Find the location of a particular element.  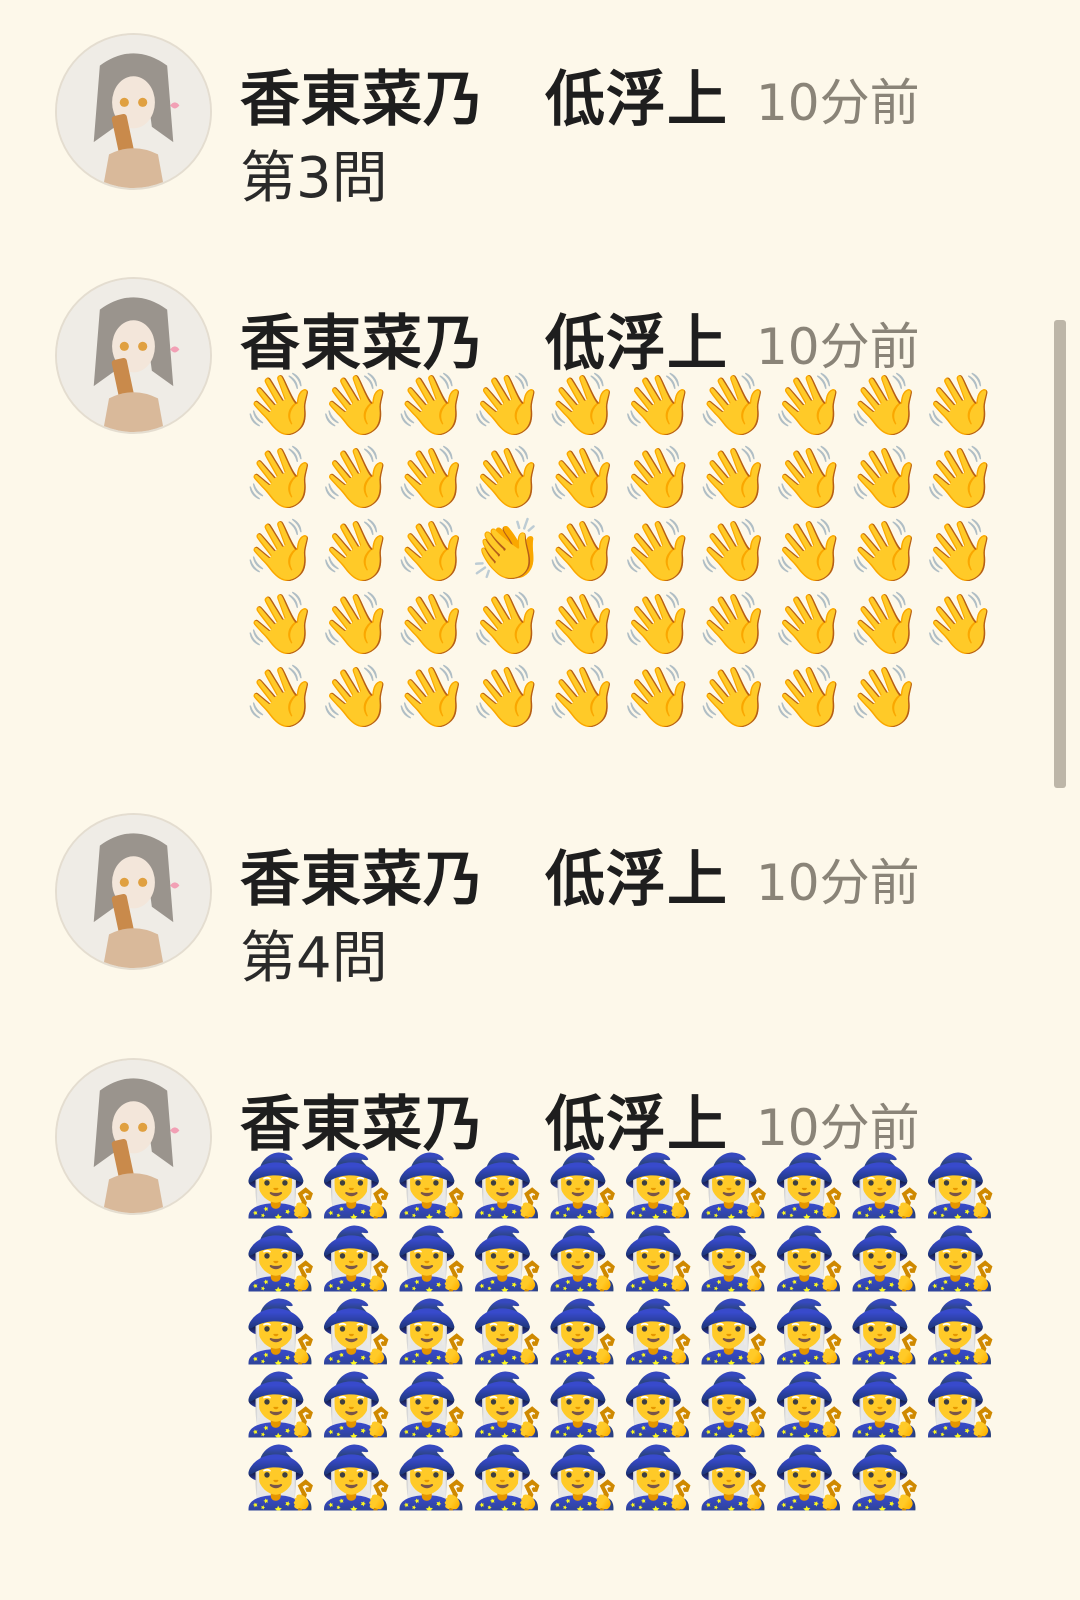

message-item: 香東菜乃 低浮上 10分前 第4問 is located at coordinates (520, 913).